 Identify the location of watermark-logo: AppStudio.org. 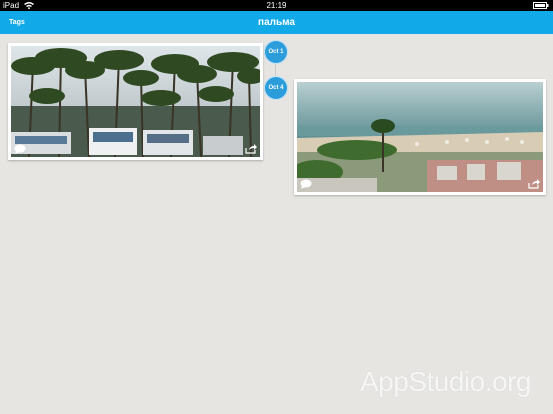
(445, 381).